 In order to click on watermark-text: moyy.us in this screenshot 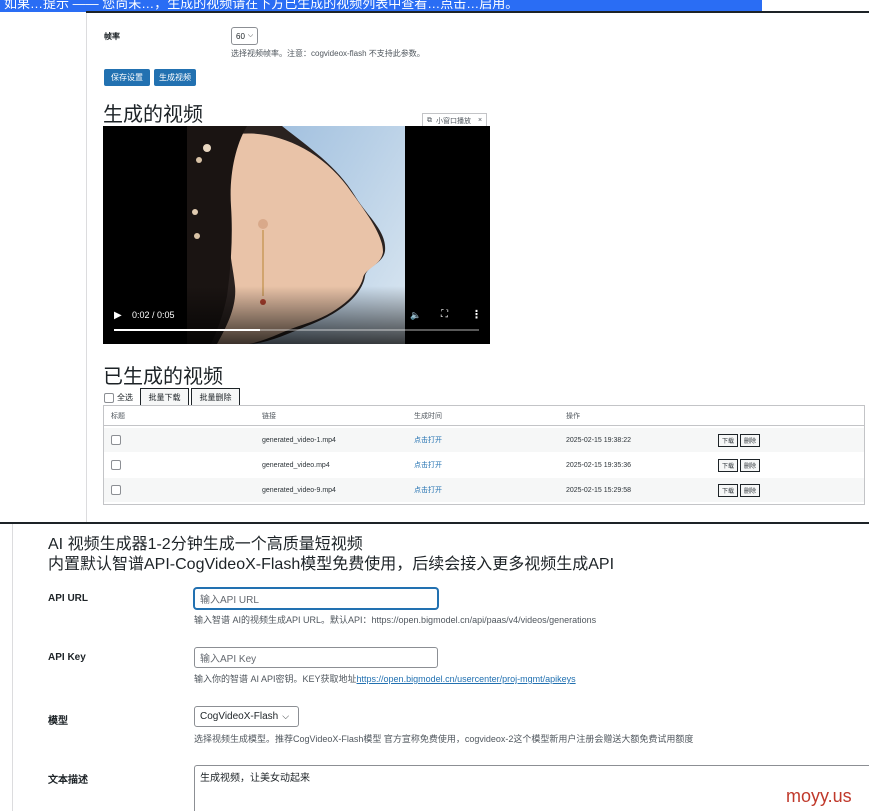, I will do `click(819, 796)`.